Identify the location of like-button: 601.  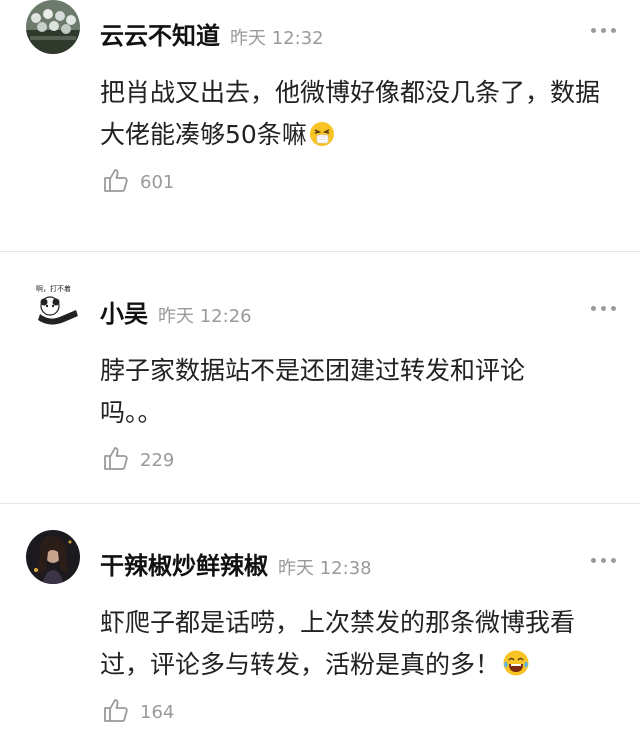
(138, 182).